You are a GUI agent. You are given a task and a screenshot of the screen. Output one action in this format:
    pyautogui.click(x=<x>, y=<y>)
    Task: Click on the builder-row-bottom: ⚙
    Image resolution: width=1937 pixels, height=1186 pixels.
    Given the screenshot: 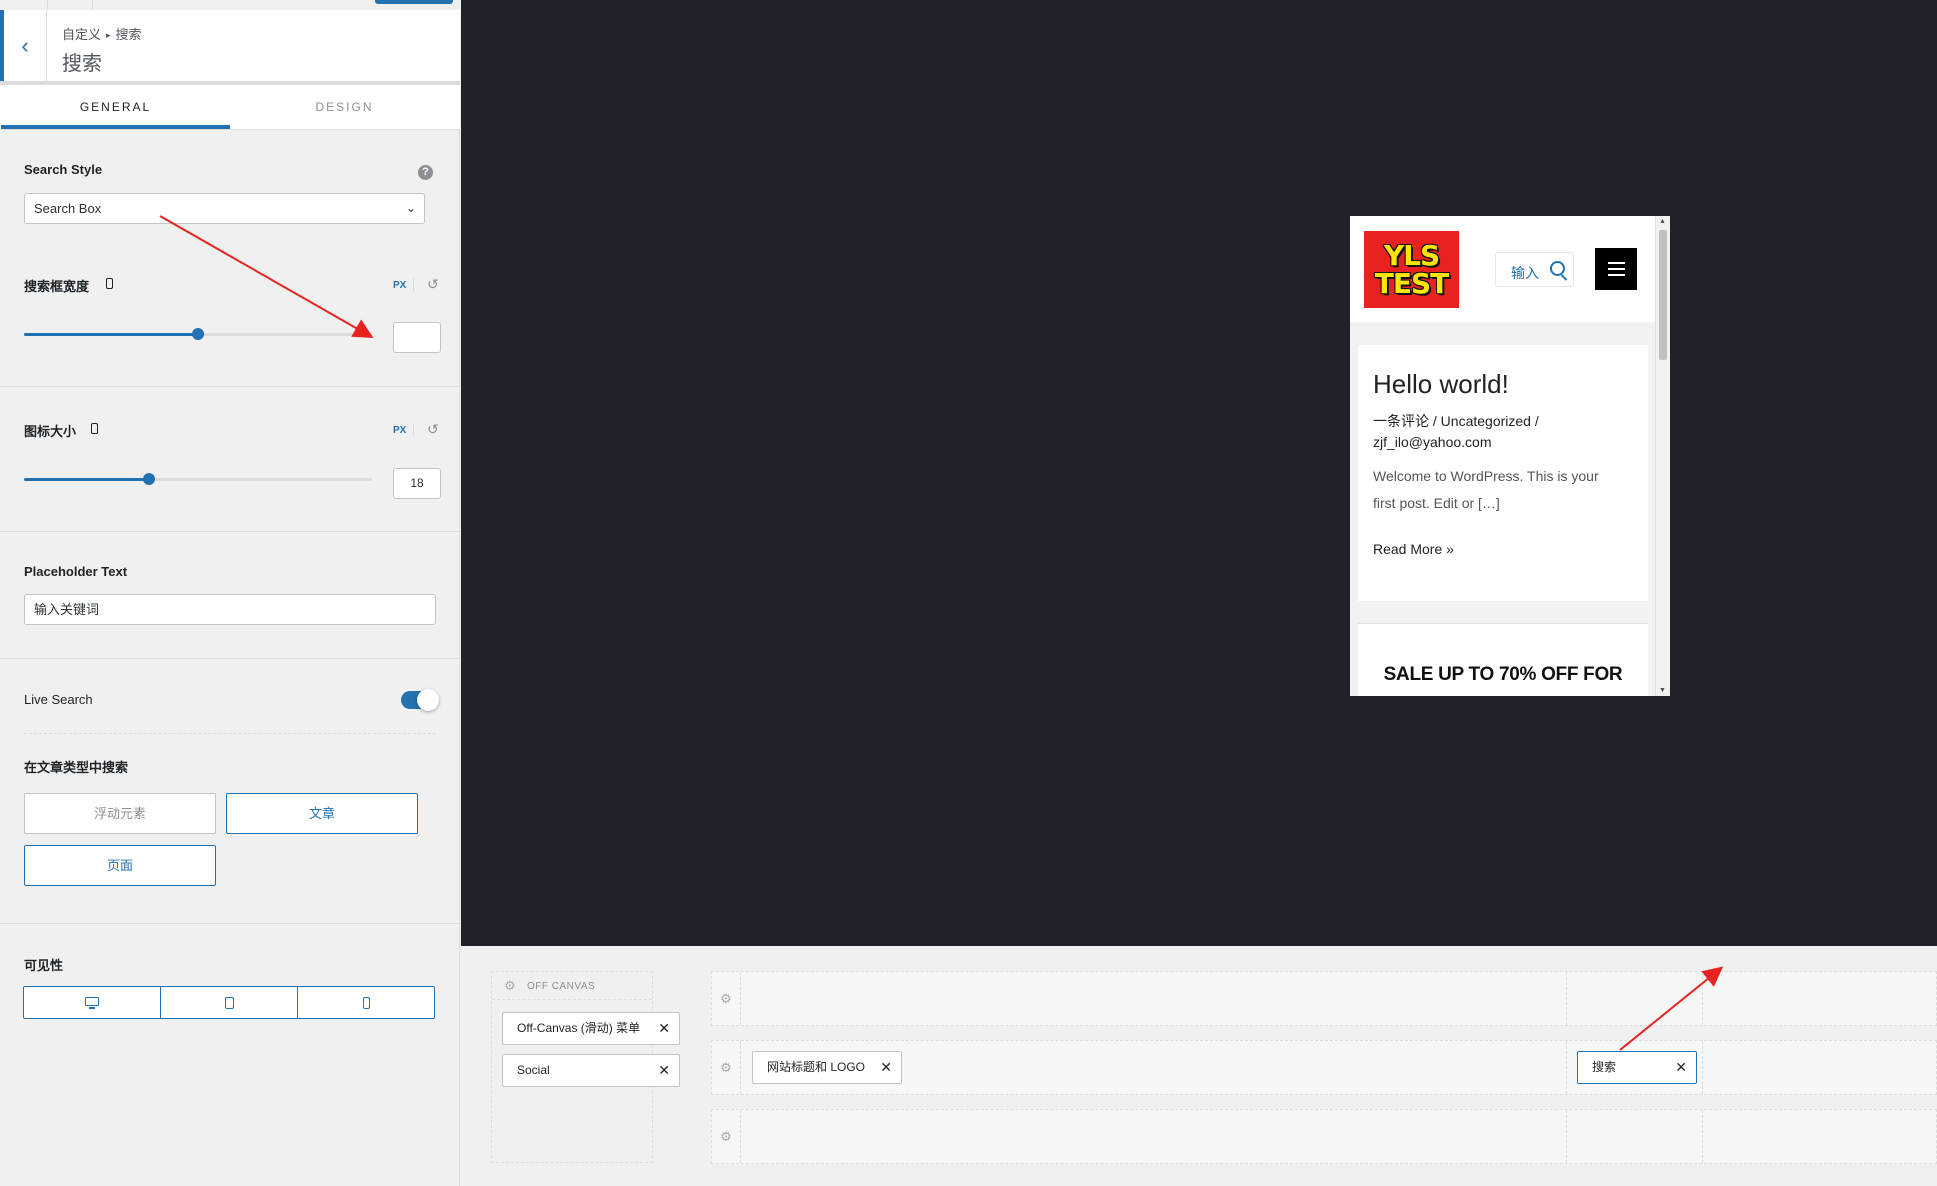 What is the action you would take?
    pyautogui.click(x=1324, y=1136)
    